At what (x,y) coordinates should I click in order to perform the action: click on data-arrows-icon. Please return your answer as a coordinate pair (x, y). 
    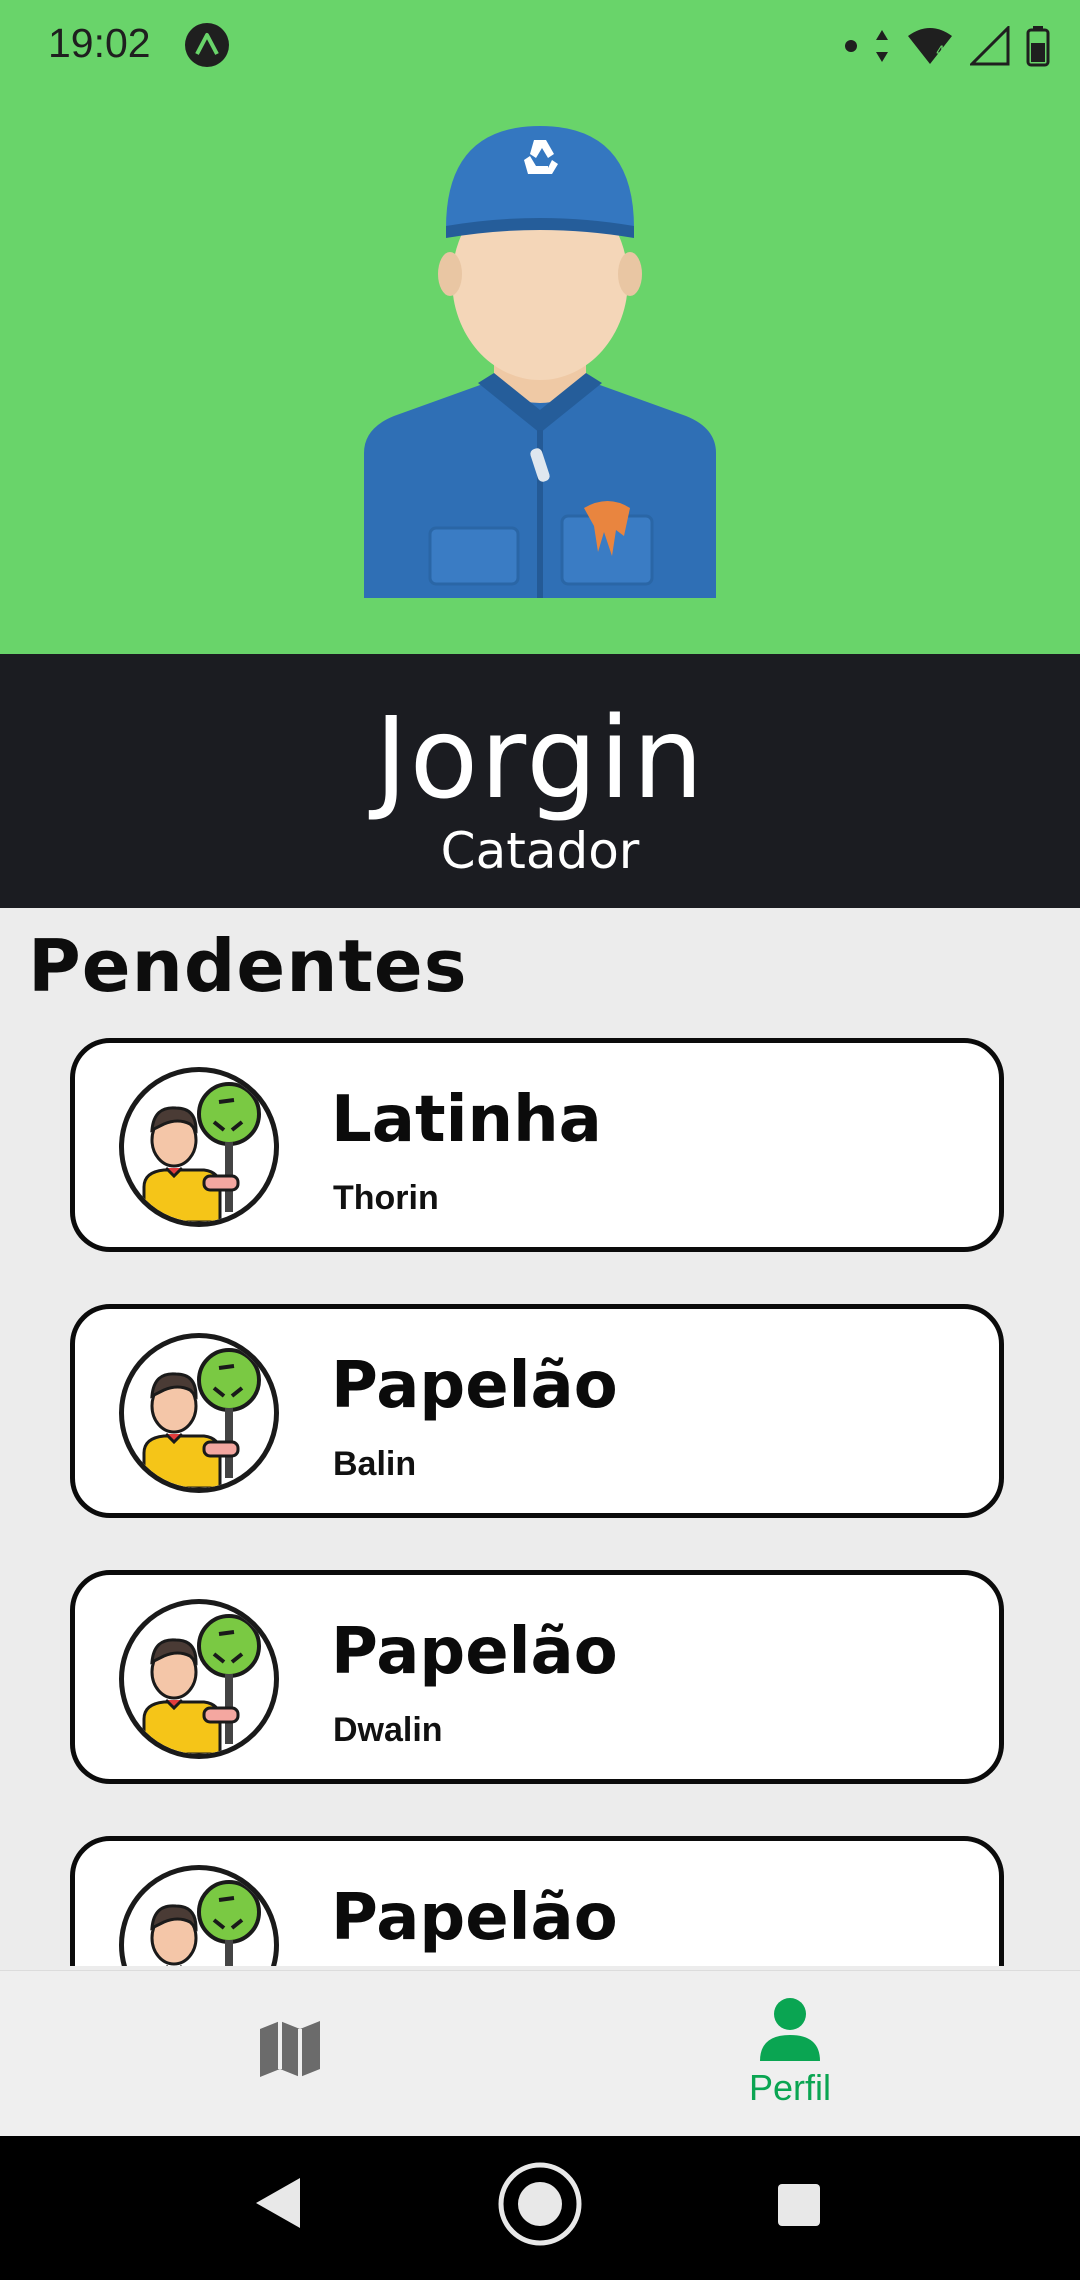
    Looking at the image, I should click on (882, 46).